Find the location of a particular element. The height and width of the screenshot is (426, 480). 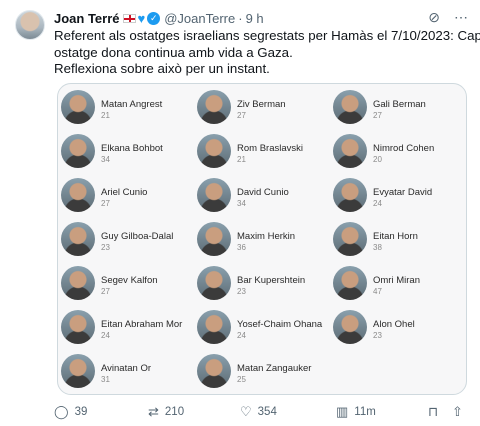

hostage-name: Eitan Horn is located at coordinates (395, 236).